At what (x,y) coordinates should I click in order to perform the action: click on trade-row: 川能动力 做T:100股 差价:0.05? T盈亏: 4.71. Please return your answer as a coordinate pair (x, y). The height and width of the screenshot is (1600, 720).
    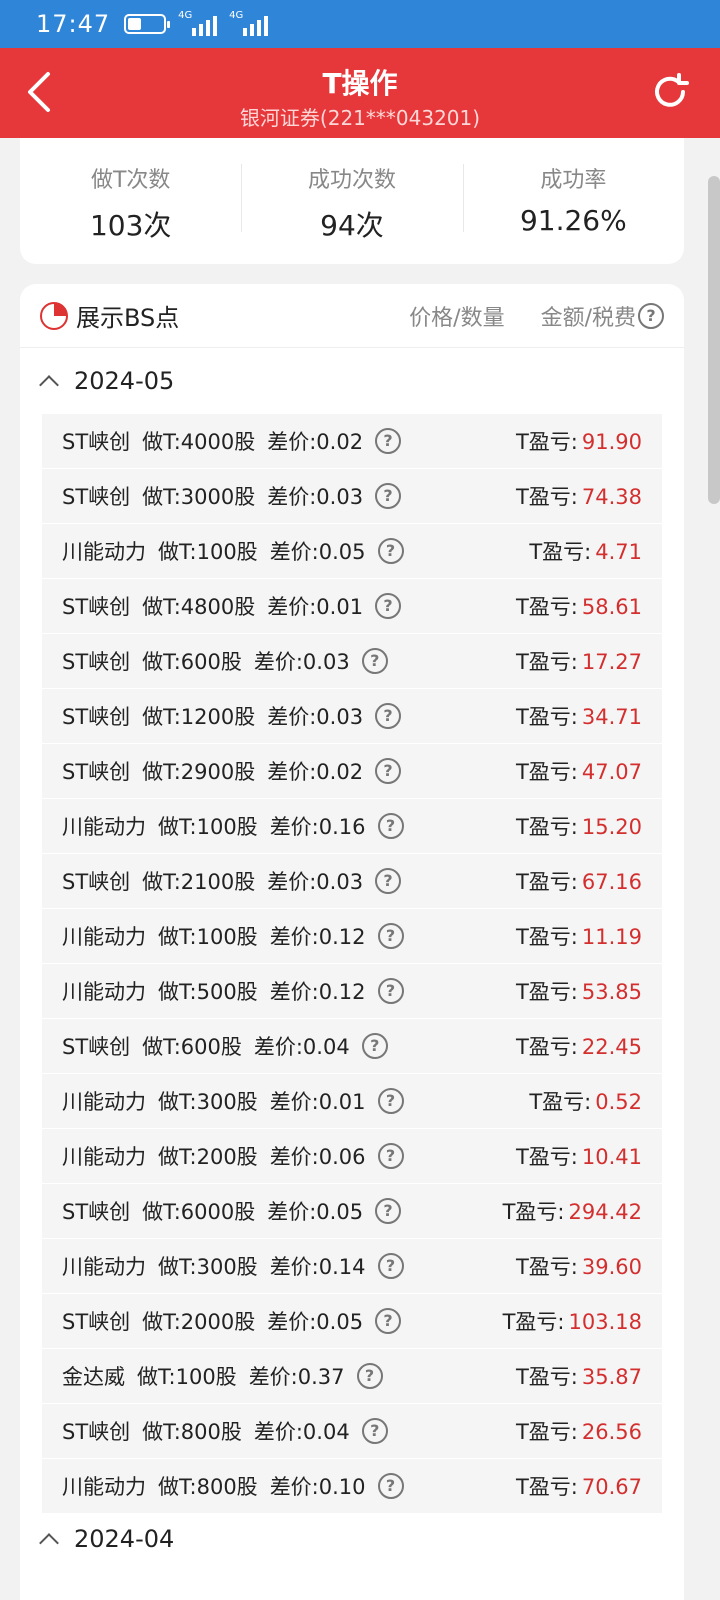
    Looking at the image, I should click on (352, 551).